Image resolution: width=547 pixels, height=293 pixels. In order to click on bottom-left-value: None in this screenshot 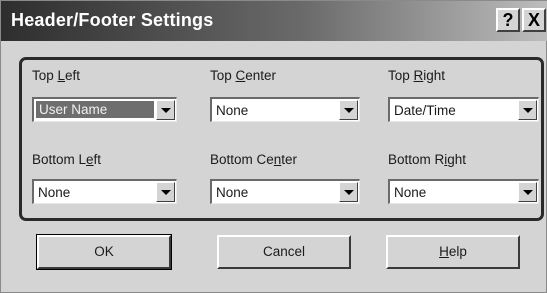, I will do `click(54, 192)`.